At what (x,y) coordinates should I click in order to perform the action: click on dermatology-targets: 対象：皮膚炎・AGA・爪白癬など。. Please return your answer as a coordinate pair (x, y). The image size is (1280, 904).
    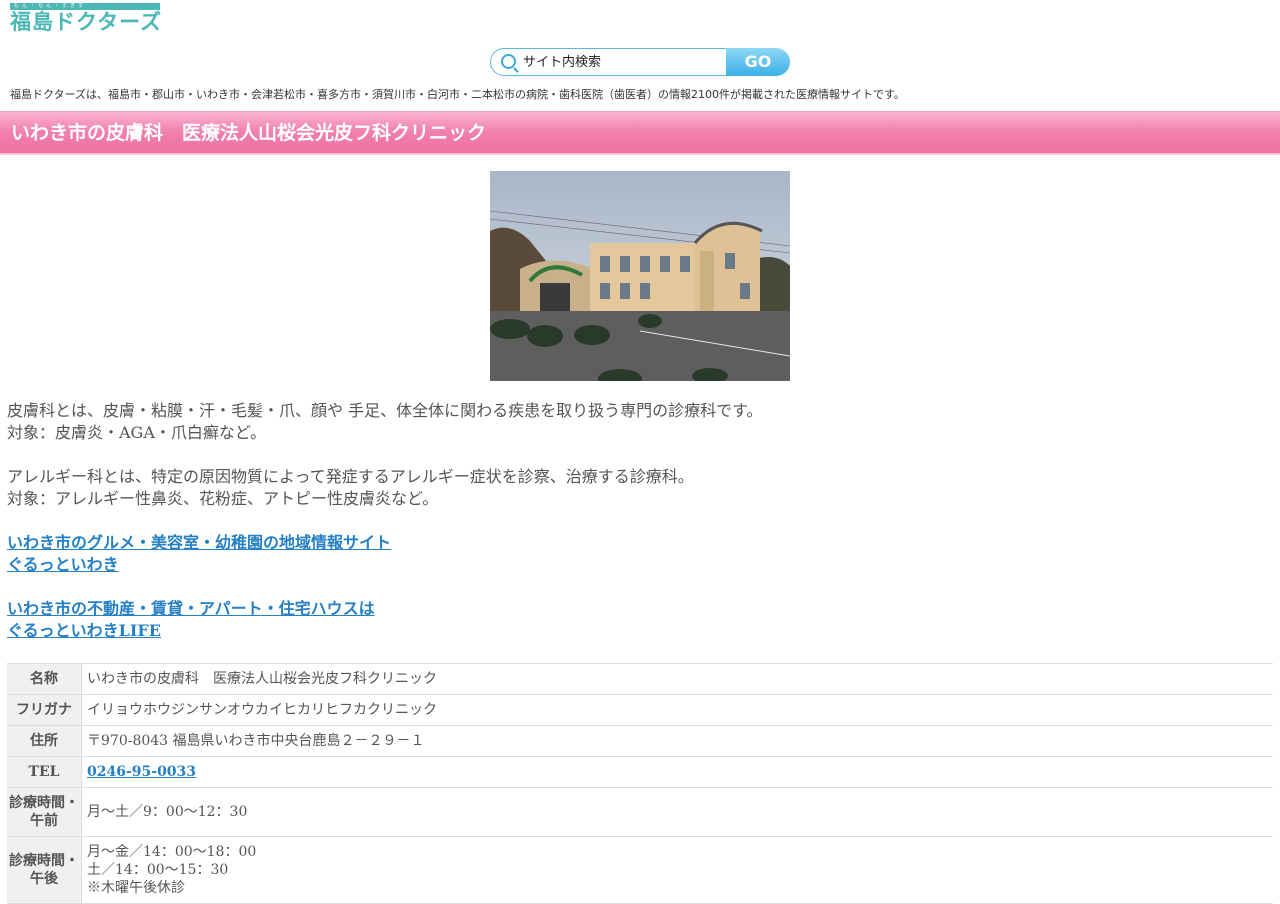
    Looking at the image, I should click on (137, 432).